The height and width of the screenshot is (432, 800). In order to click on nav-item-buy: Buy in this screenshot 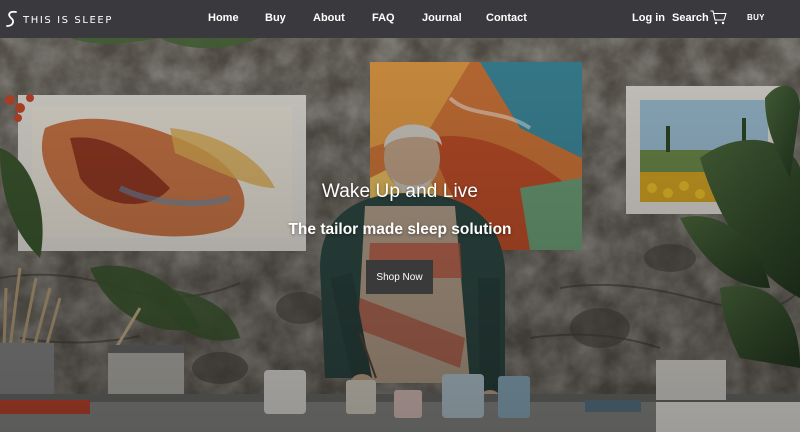, I will do `click(275, 18)`.